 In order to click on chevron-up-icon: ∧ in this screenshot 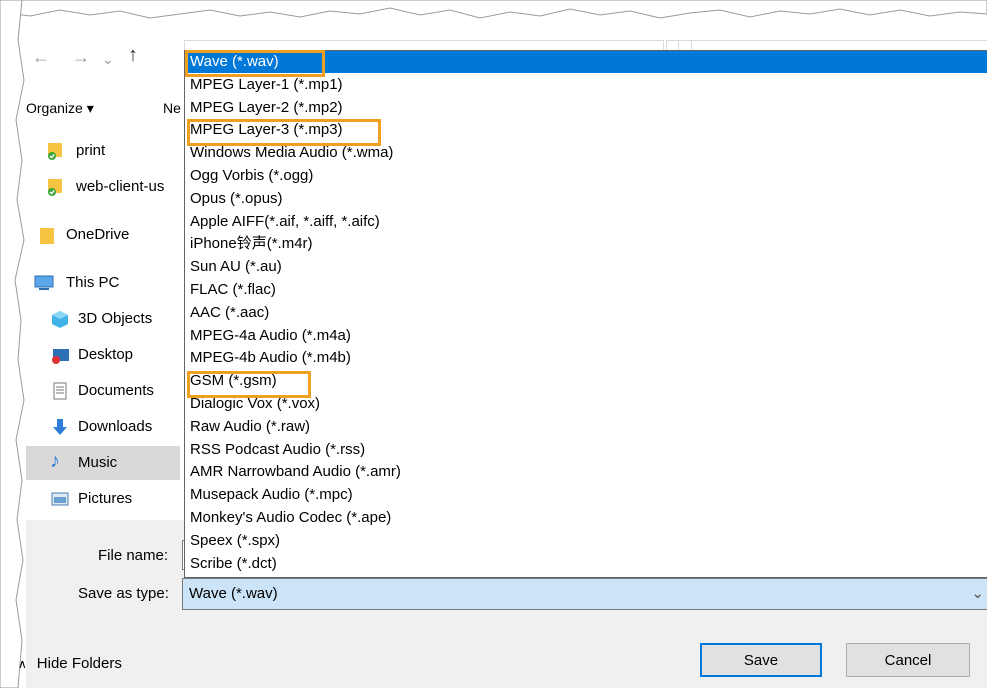, I will do `click(22, 664)`.